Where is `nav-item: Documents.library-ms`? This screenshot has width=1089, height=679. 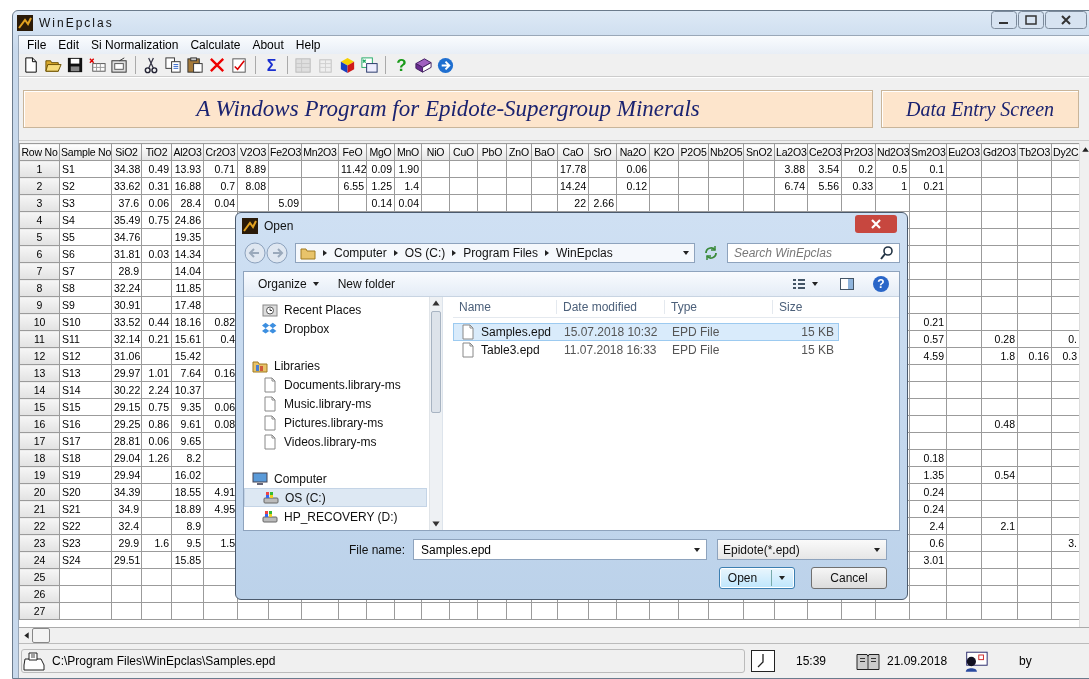
nav-item: Documents.library-ms is located at coordinates (335, 384).